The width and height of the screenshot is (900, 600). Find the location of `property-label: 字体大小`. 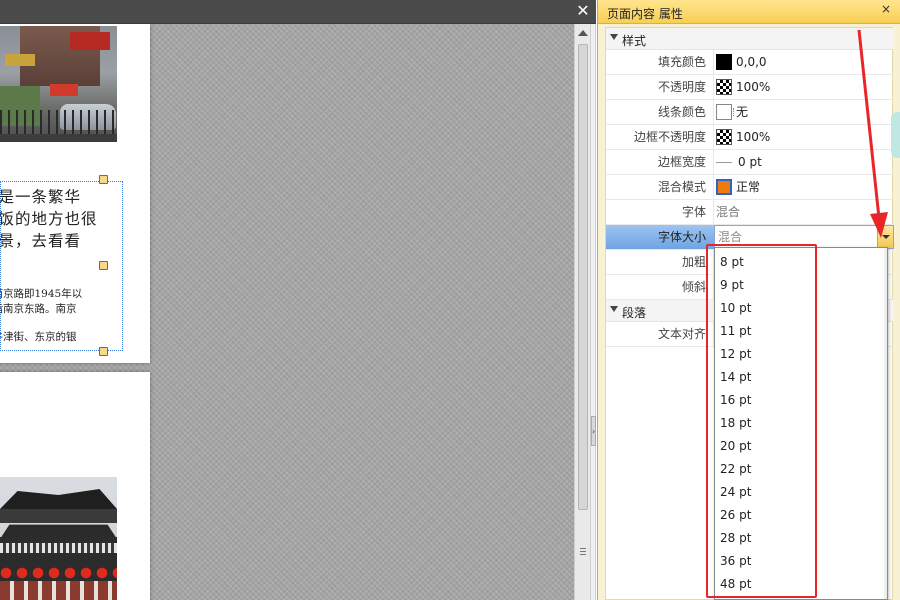

property-label: 字体大小 is located at coordinates (681, 237).